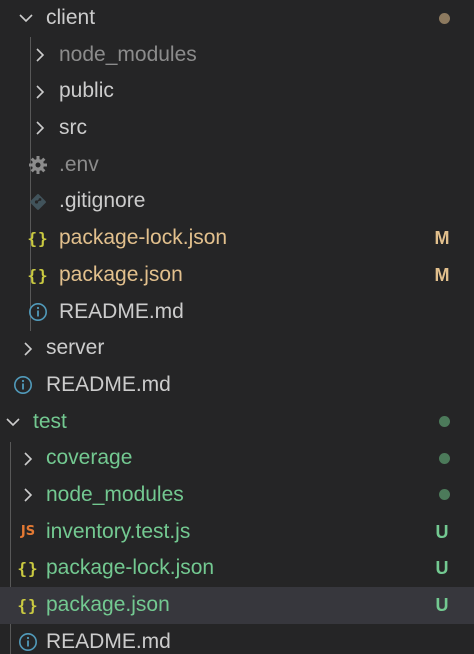 This screenshot has height=654, width=474. I want to click on folder-row-client-src: src, so click(237, 128).